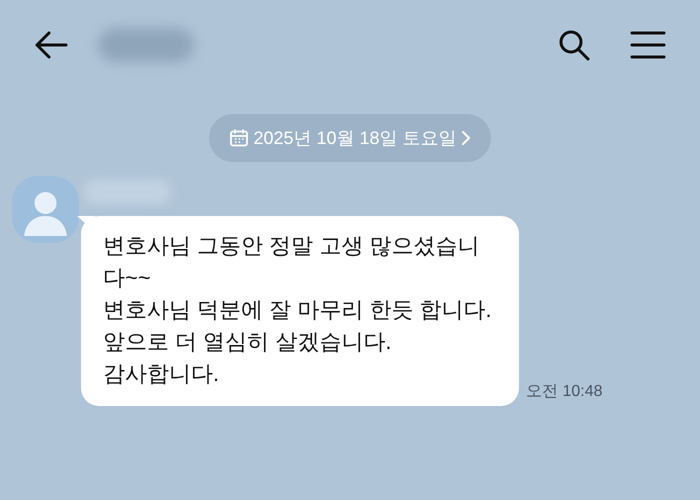  I want to click on menu-icon, so click(648, 45).